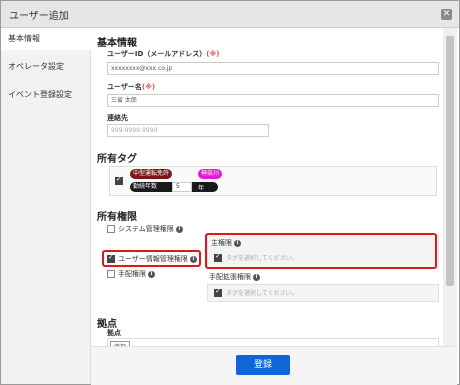 The width and height of the screenshot is (460, 385). I want to click on base-label: 拠点, so click(114, 333).